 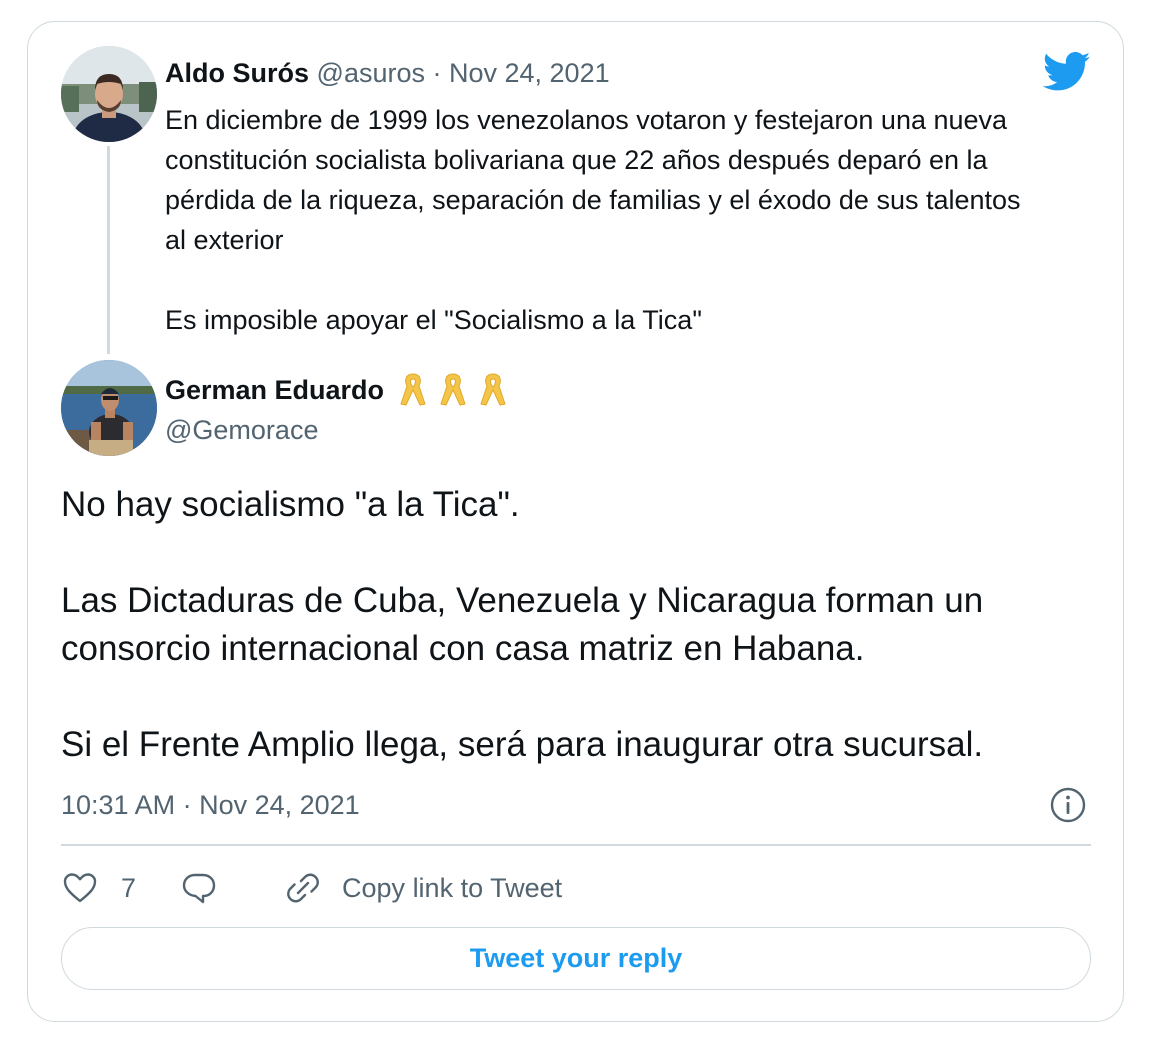 I want to click on tweet-your-reply-button: Tweet your reply, so click(x=576, y=958).